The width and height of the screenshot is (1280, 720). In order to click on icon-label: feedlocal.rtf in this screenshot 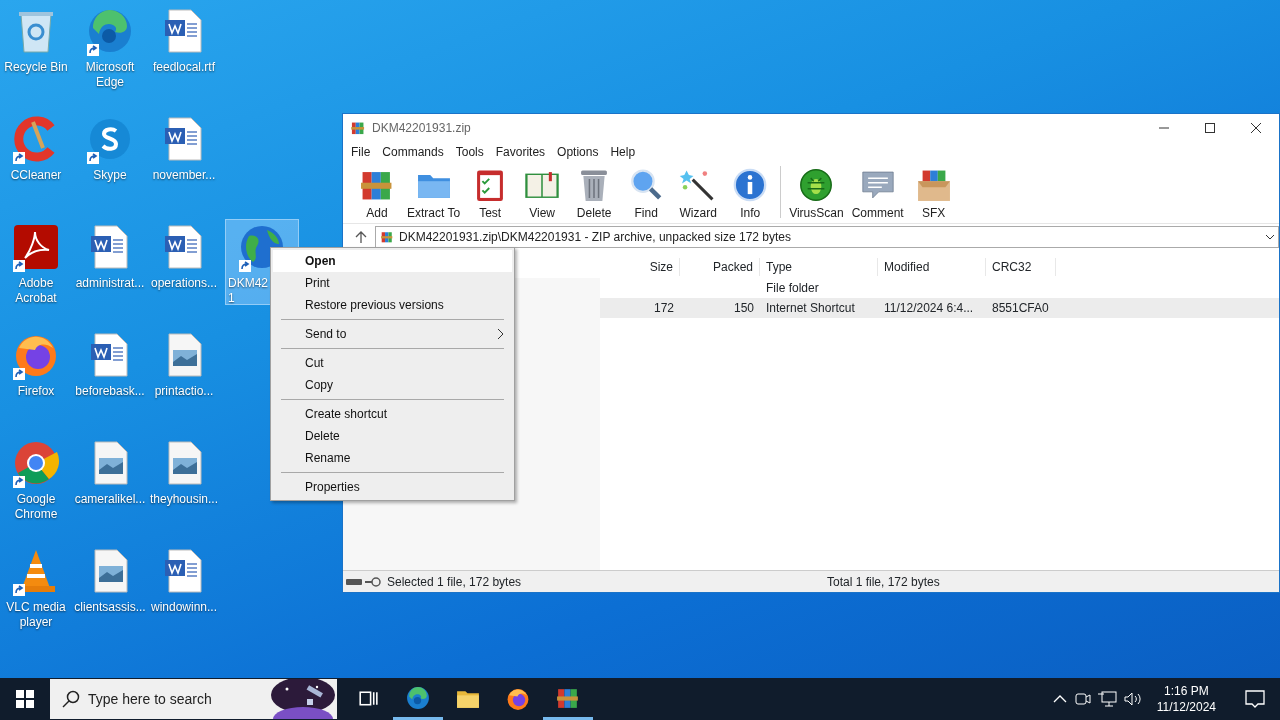, I will do `click(183, 67)`.